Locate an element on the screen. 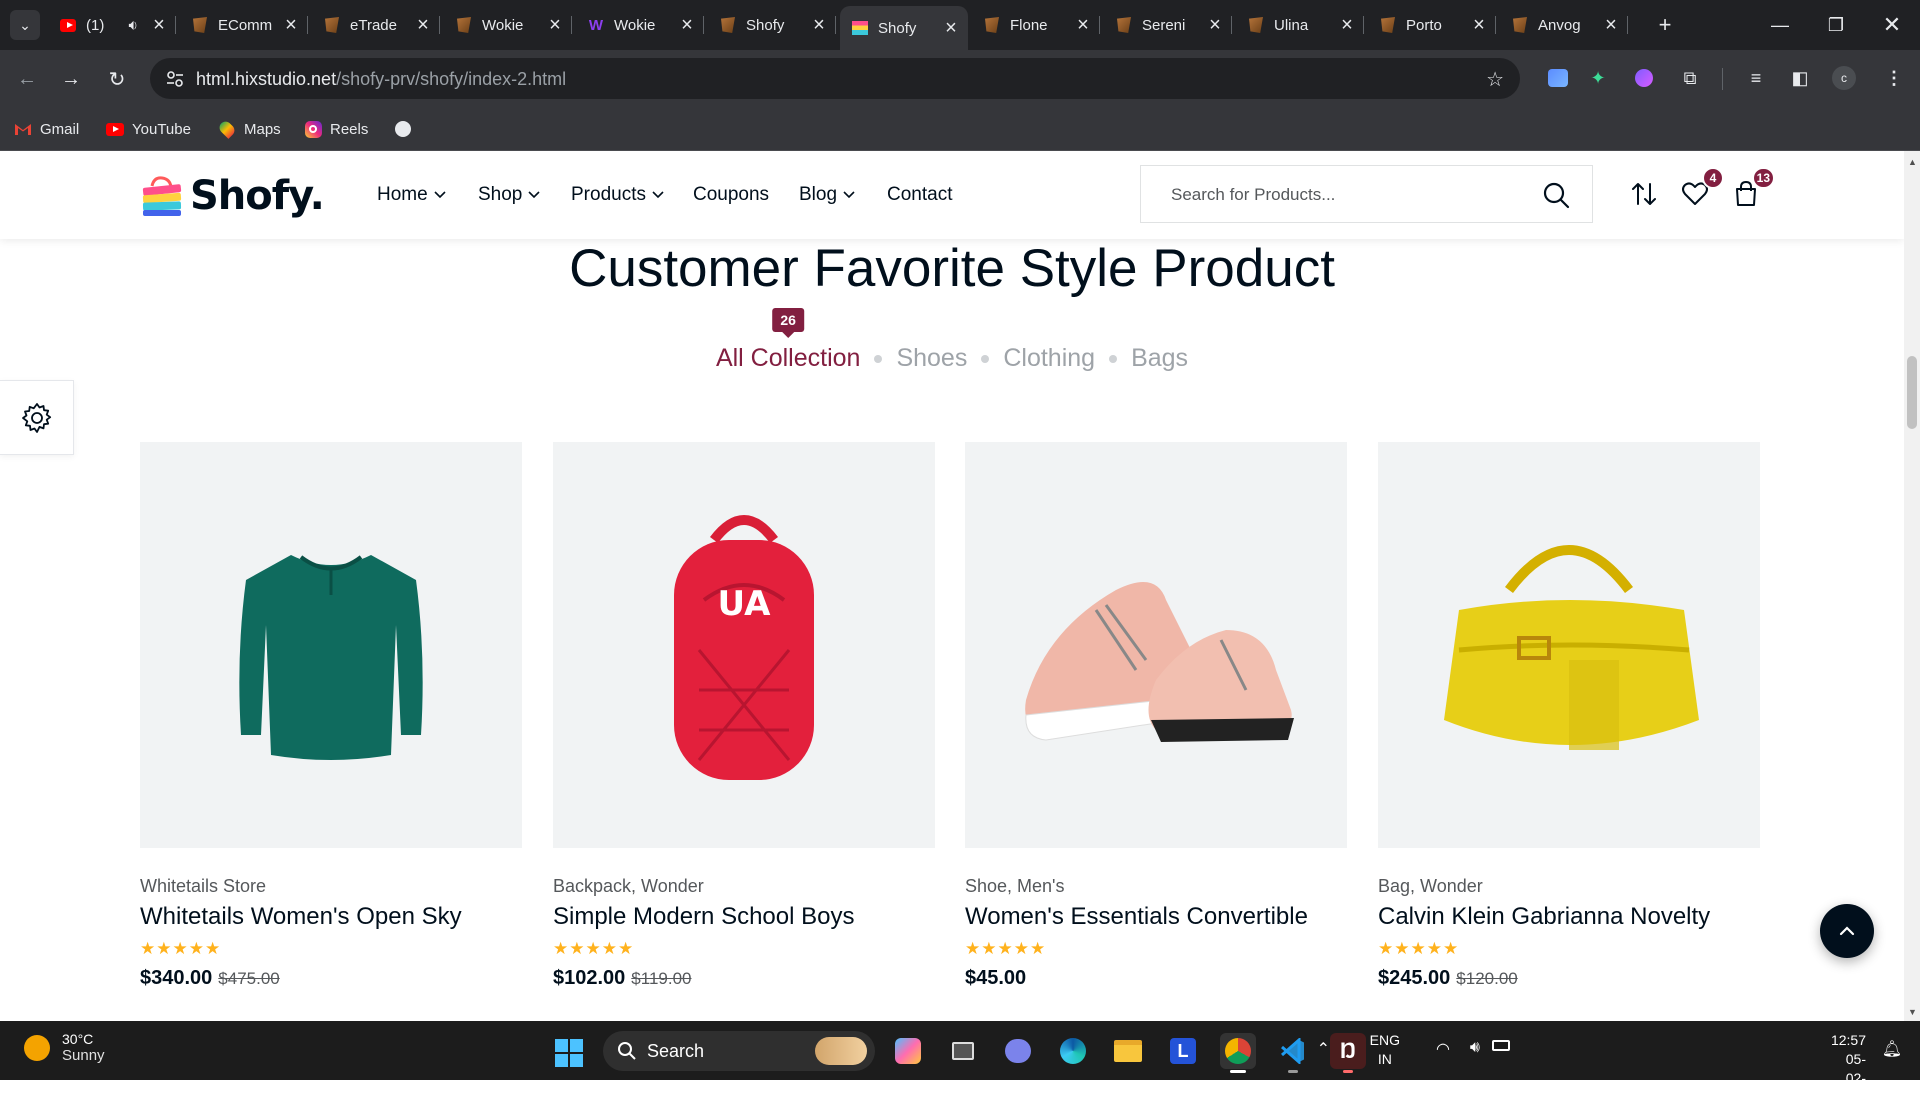  wifi-icon: ◠ is located at coordinates (1443, 1049).